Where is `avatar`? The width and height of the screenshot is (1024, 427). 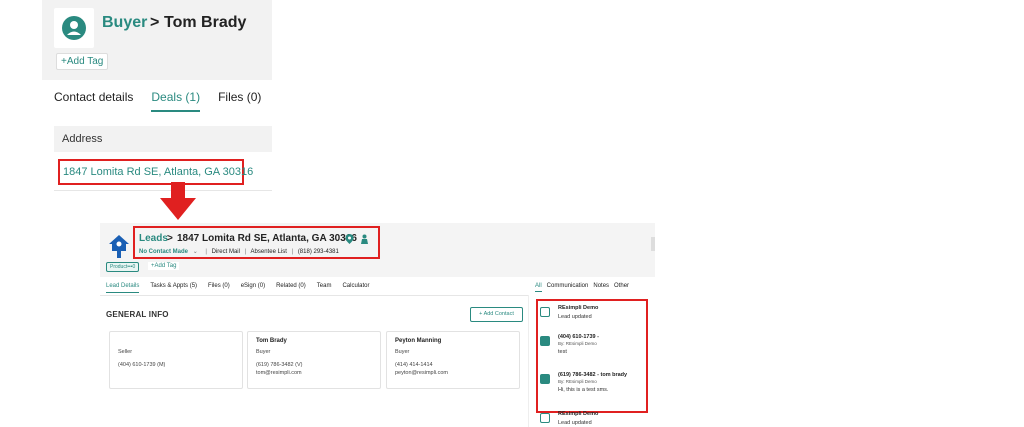 avatar is located at coordinates (74, 28).